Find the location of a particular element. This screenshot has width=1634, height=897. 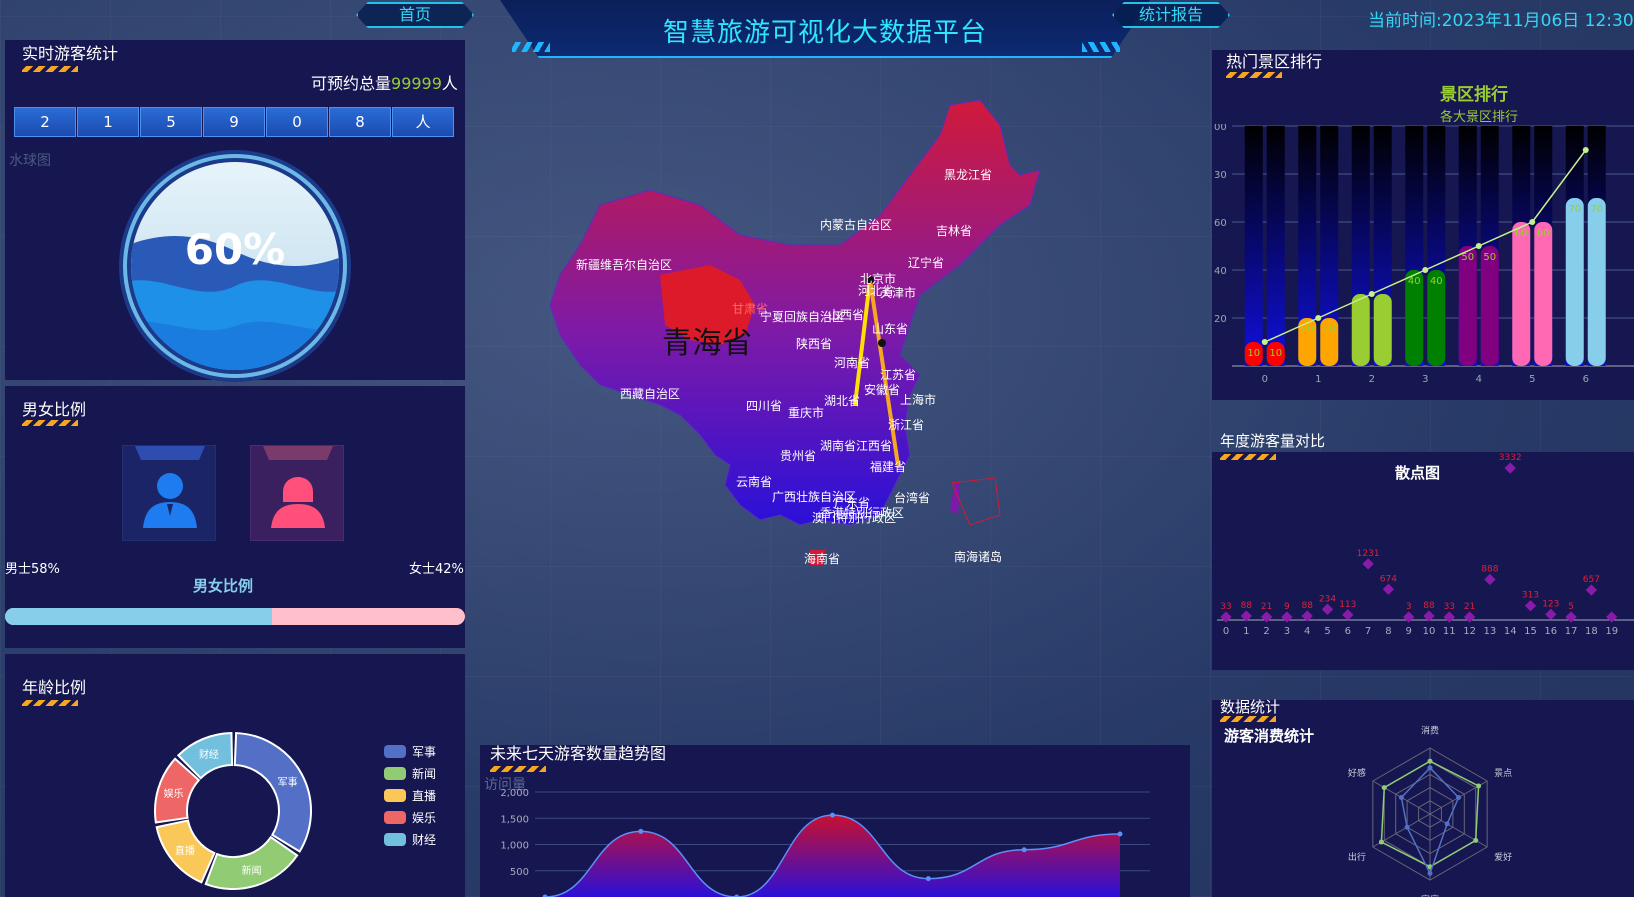

bar-y-tick-label: 00 is located at coordinates (1220, 128).